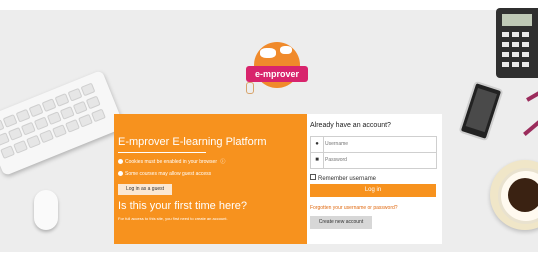 This screenshot has width=538, height=262. I want to click on password-field: ■, so click(373, 160).